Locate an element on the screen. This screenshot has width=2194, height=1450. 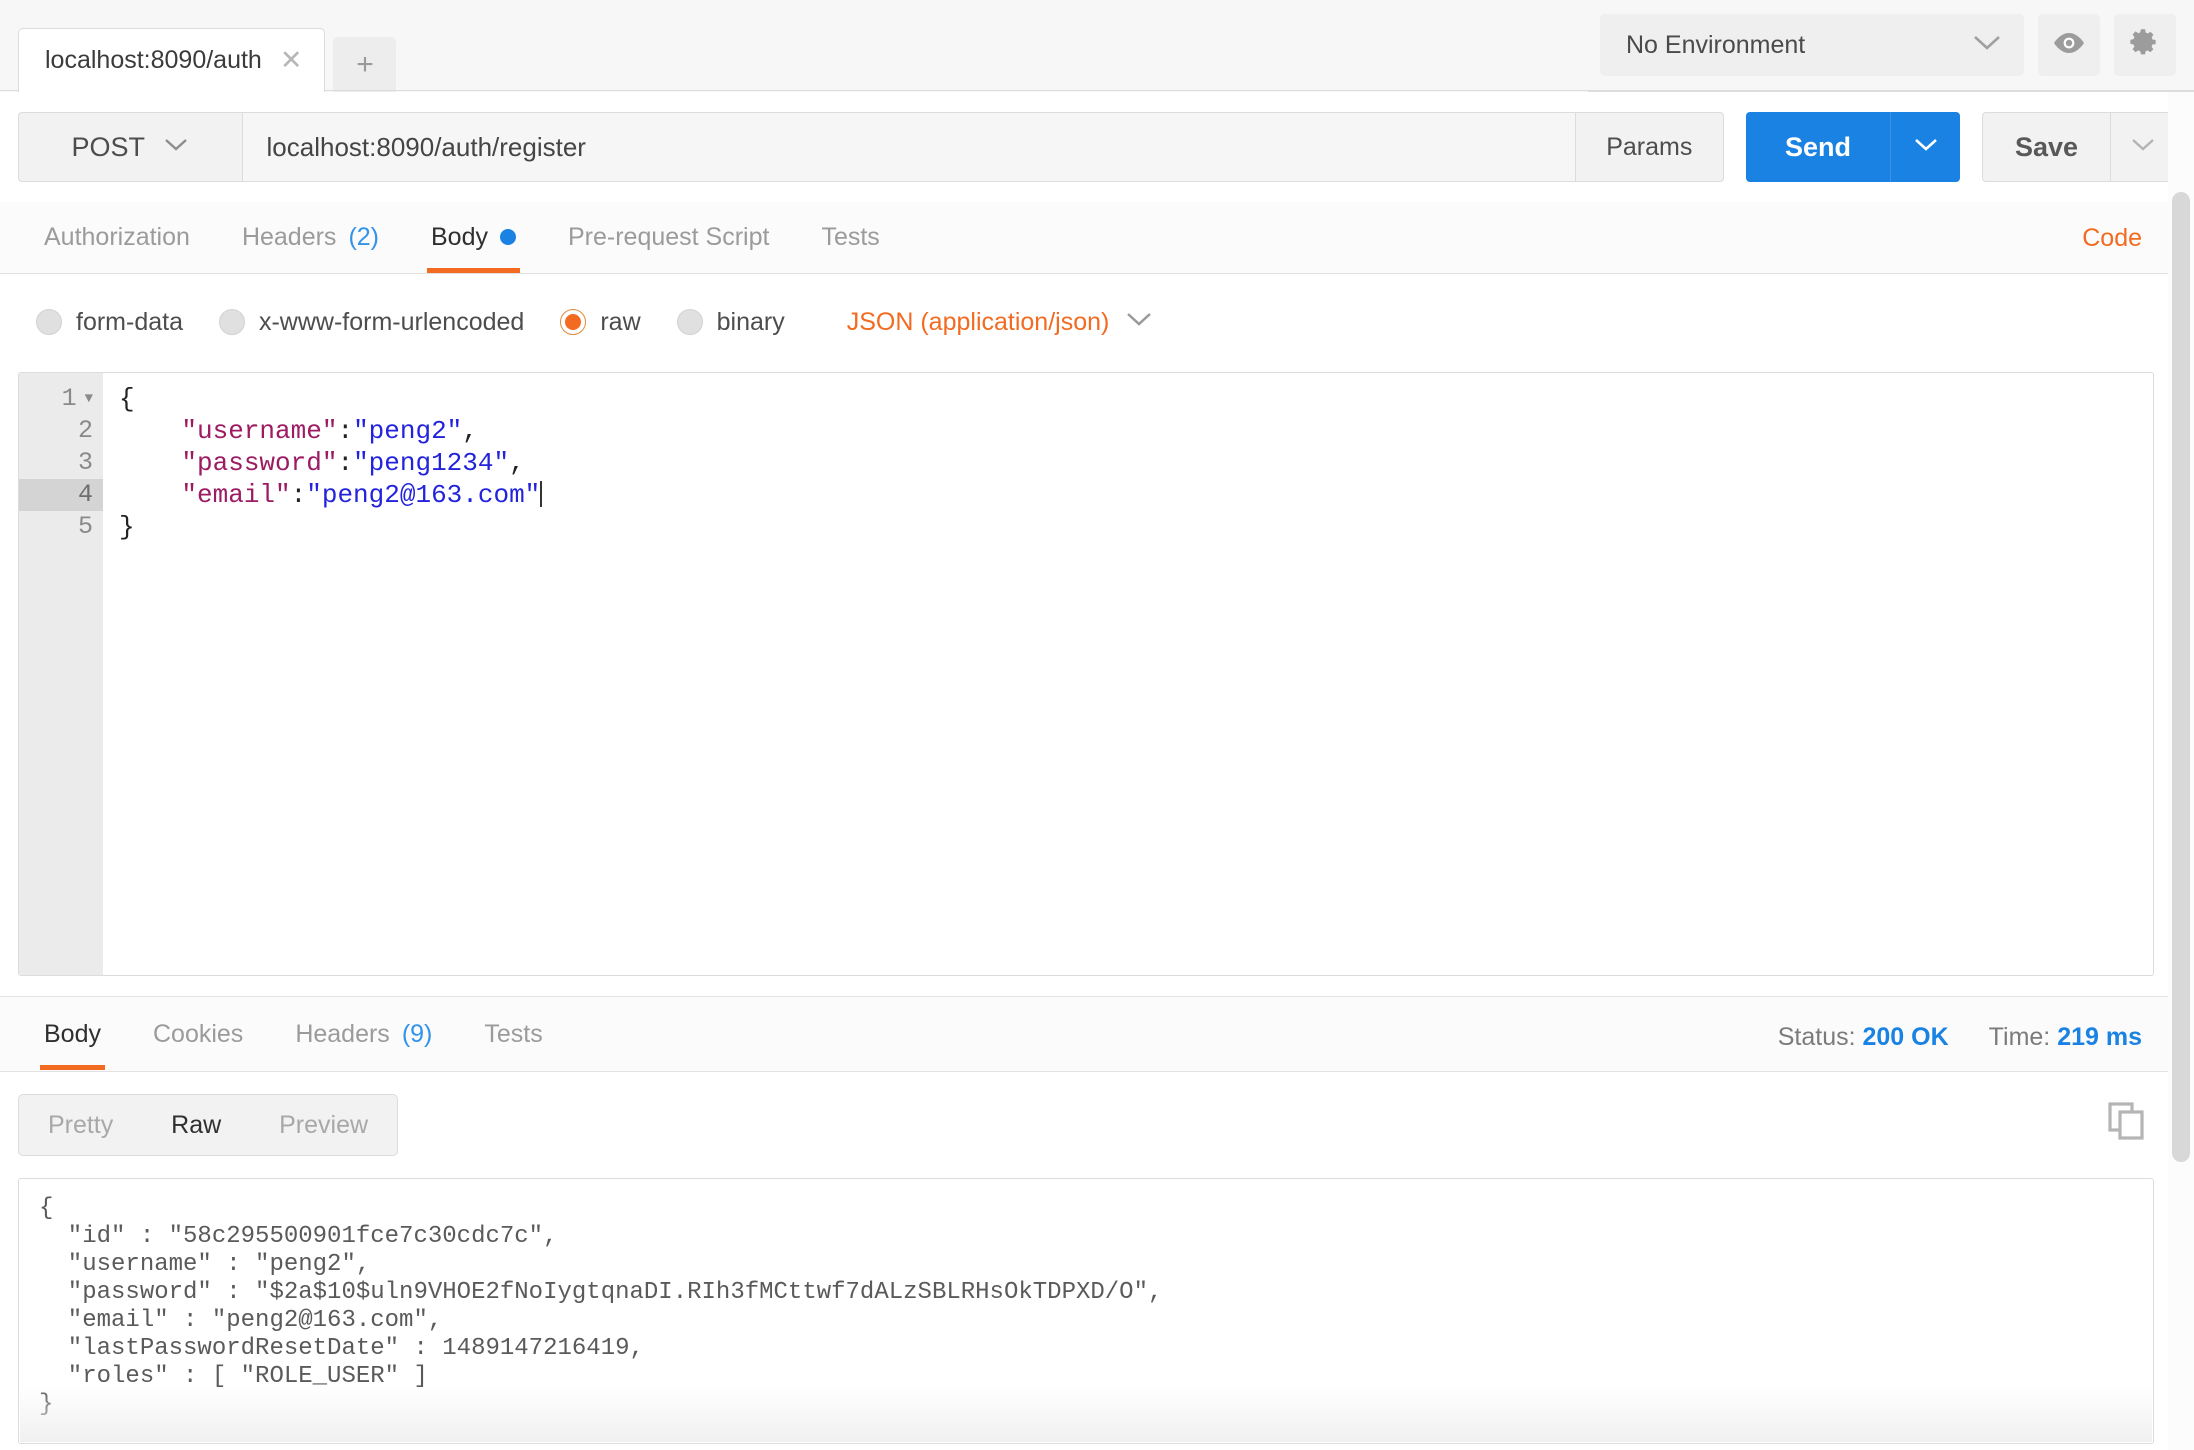
response-meta: Status: 200 OK Time: 219 ms is located at coordinates (1960, 1037).